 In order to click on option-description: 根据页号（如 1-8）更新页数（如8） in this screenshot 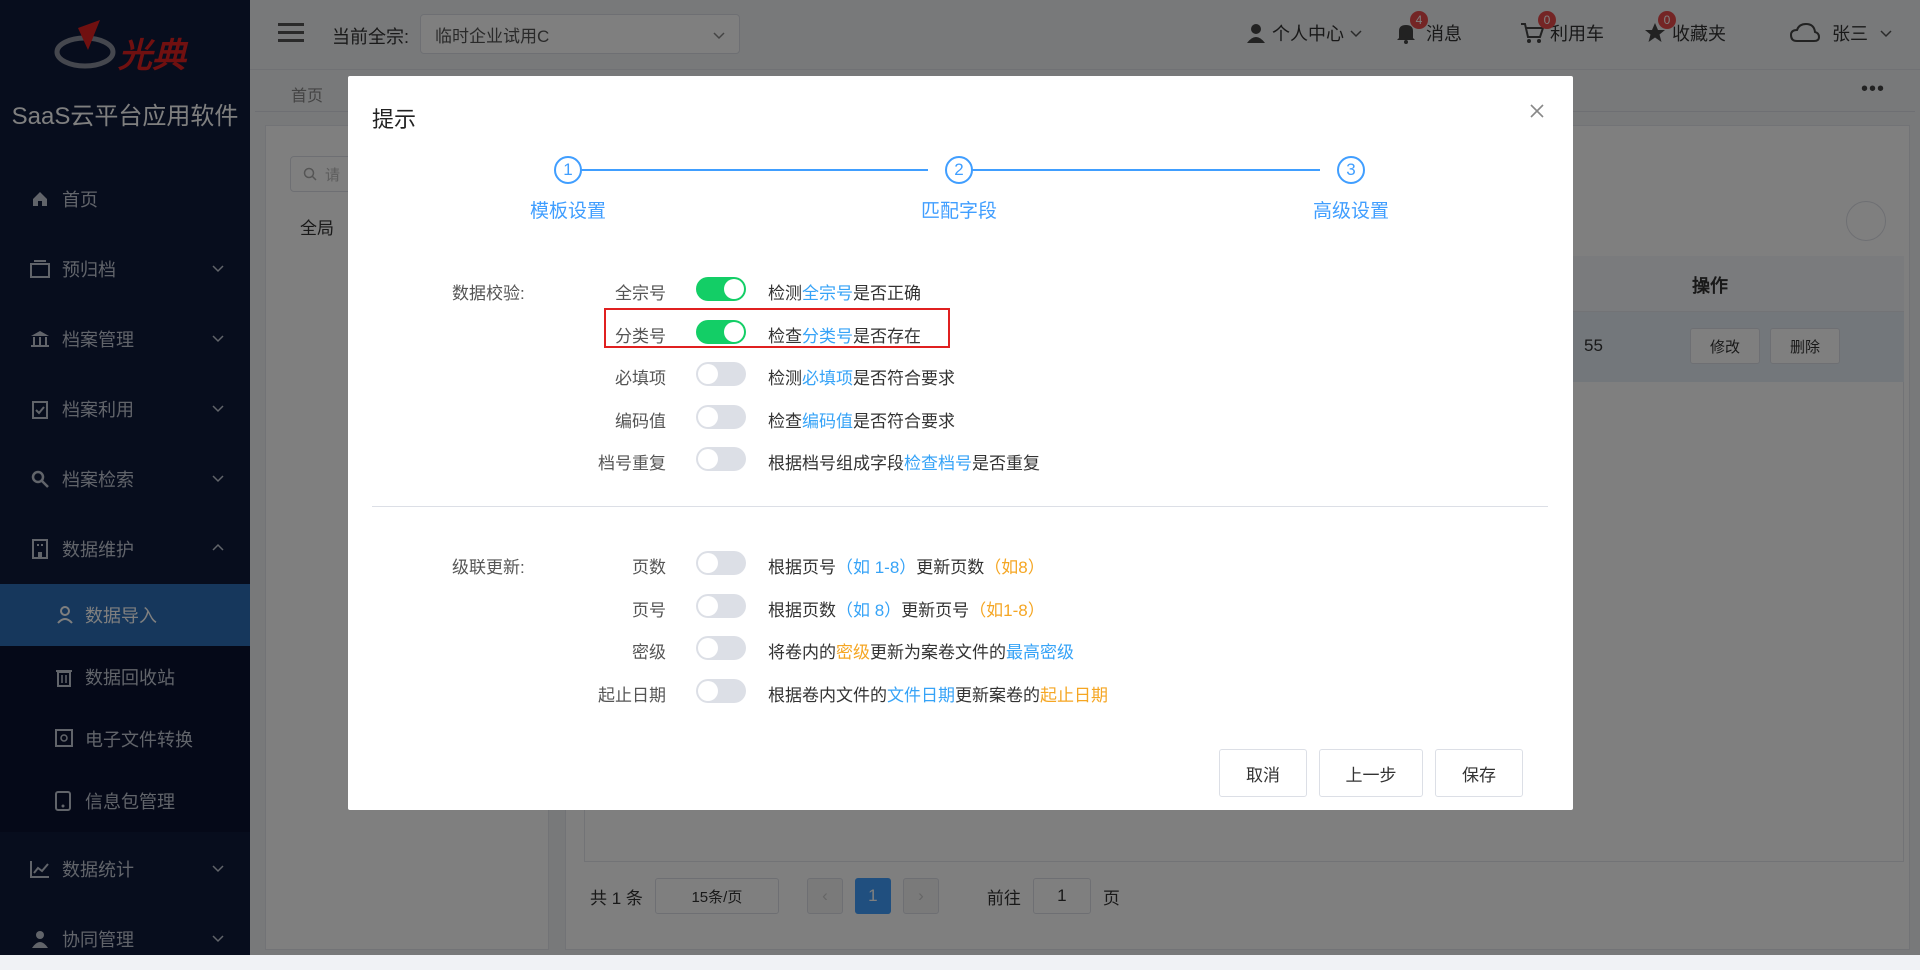, I will do `click(906, 565)`.